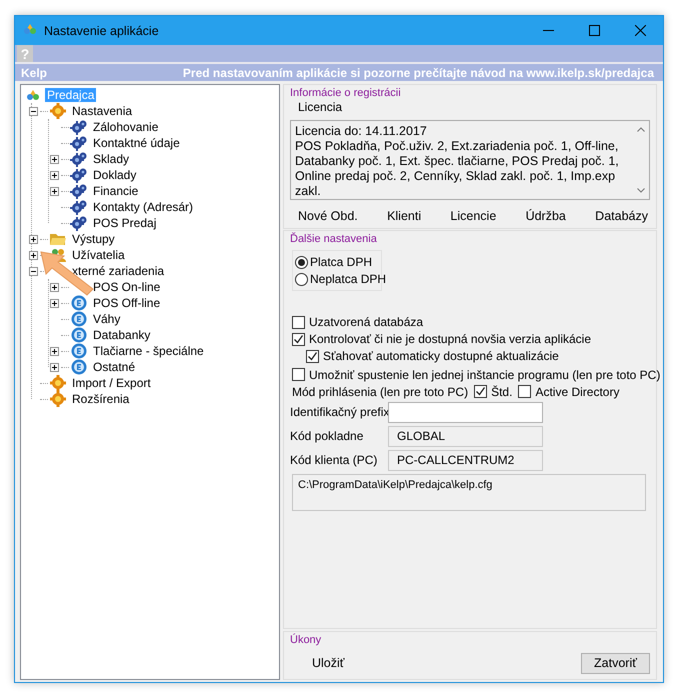  Describe the element at coordinates (118, 271) in the screenshot. I see `tree-item: xterné zariadenia` at that location.